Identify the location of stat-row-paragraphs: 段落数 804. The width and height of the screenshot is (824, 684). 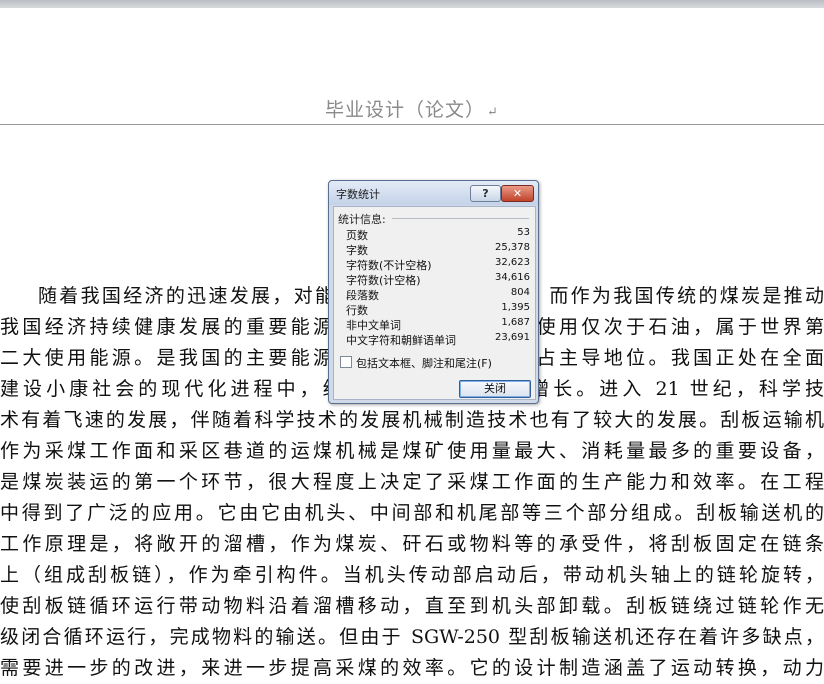
(438, 294).